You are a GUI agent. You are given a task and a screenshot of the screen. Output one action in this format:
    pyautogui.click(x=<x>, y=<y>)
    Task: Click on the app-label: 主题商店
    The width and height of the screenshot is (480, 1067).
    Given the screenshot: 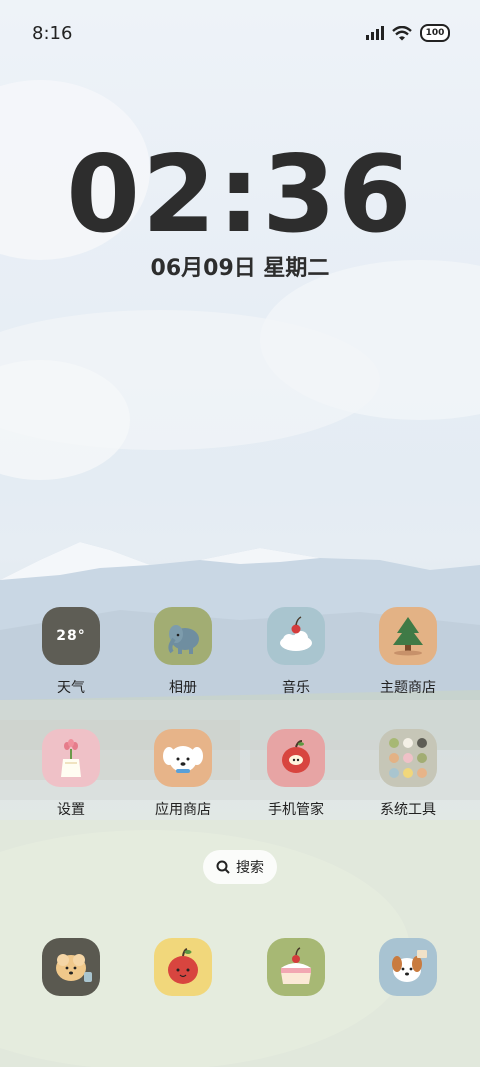 What is the action you would take?
    pyautogui.click(x=408, y=688)
    